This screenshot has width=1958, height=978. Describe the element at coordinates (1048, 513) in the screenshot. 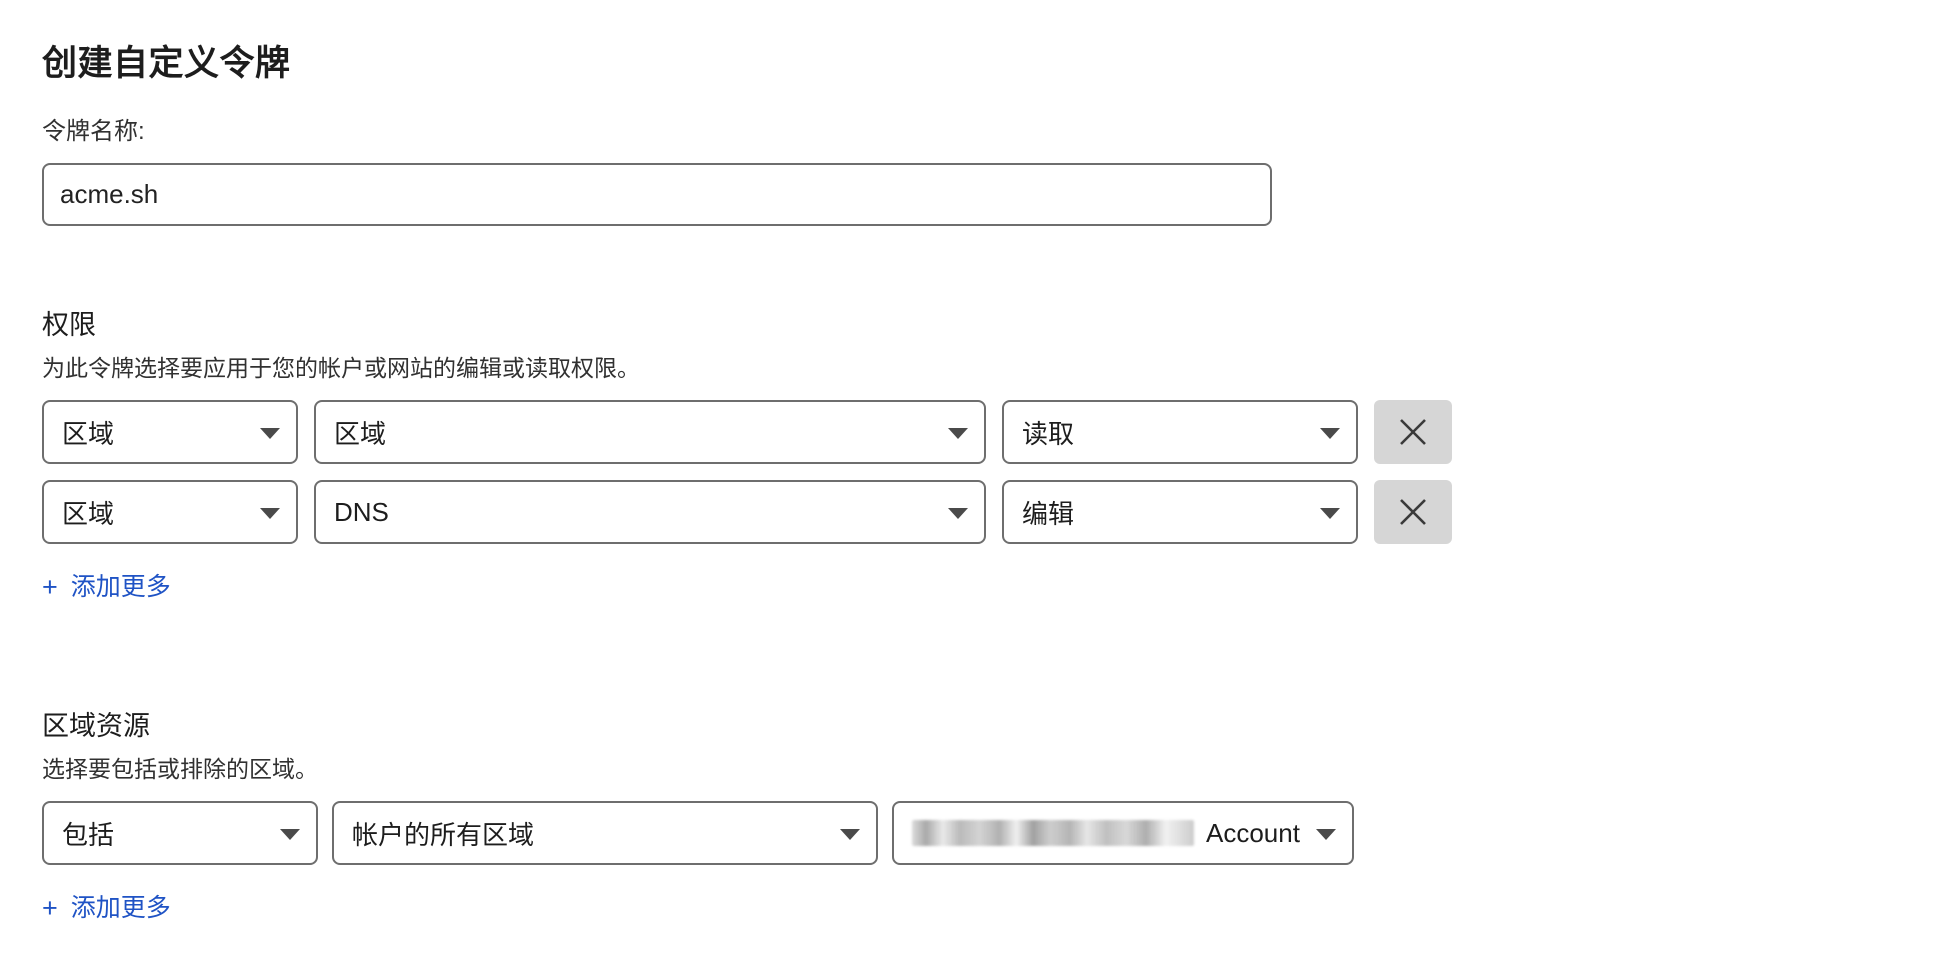

I see `permission-access-value: 编辑` at that location.